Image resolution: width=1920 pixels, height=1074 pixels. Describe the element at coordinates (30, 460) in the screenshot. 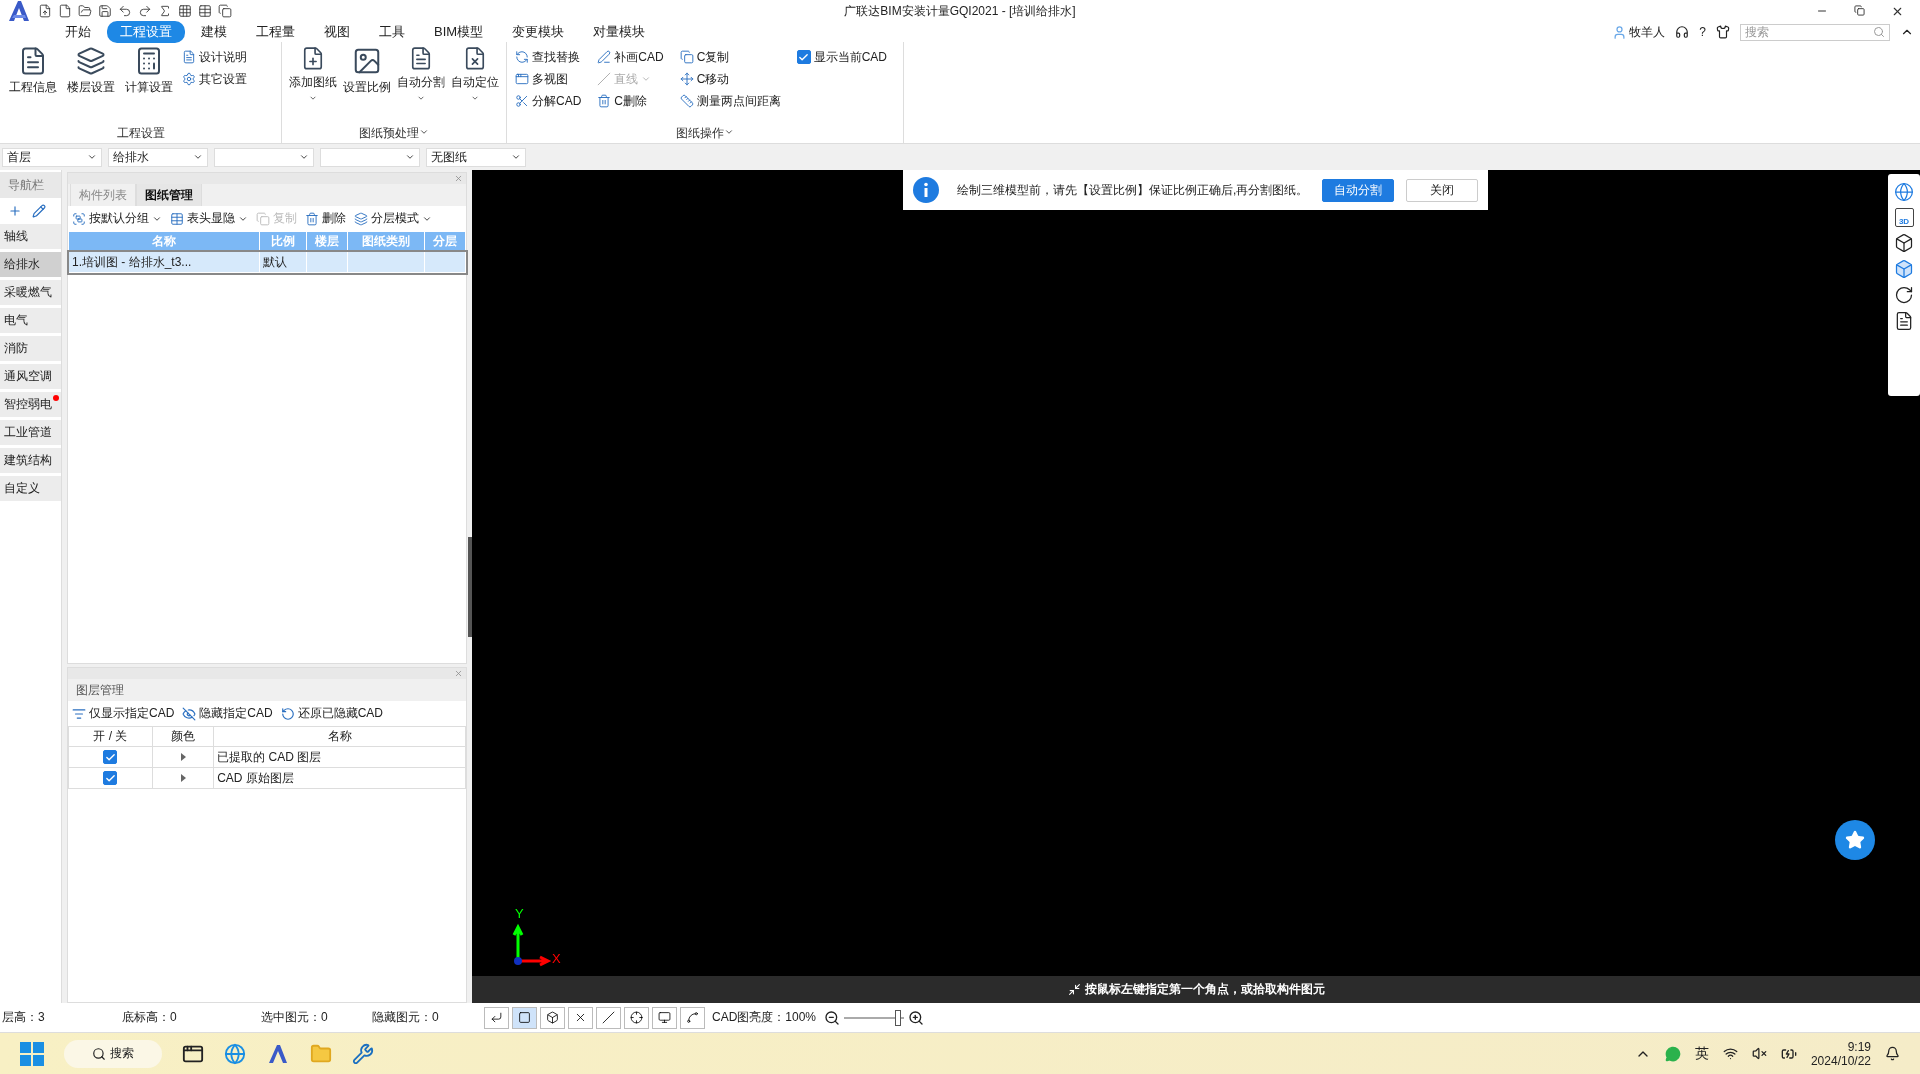

I see `nav-item: 建筑结构` at that location.